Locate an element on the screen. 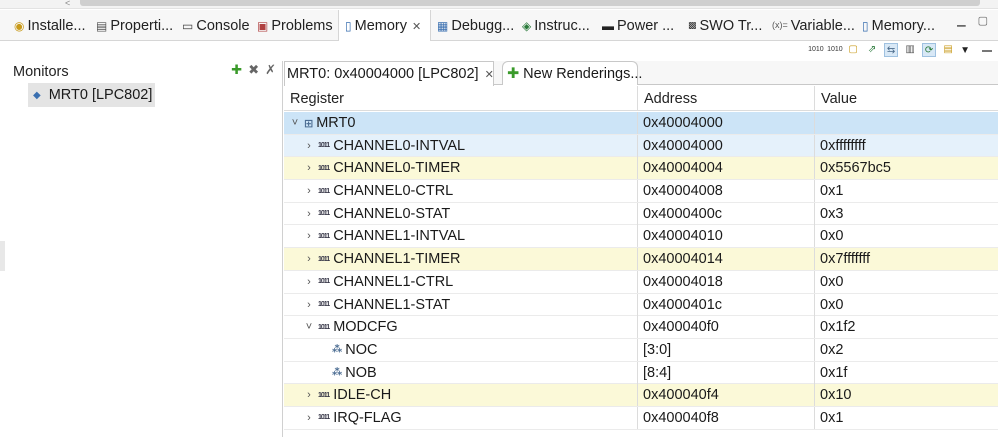 This screenshot has width=998, height=437. table-row: ⁂ NOB [8:4] 0x1f is located at coordinates (641, 373).